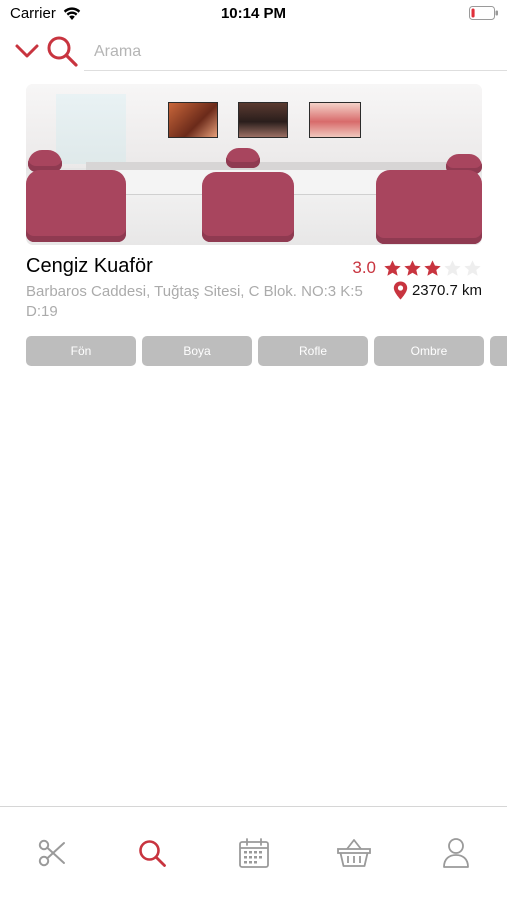 The width and height of the screenshot is (507, 900). Describe the element at coordinates (91, 129) in the screenshot. I see `photo-window` at that location.